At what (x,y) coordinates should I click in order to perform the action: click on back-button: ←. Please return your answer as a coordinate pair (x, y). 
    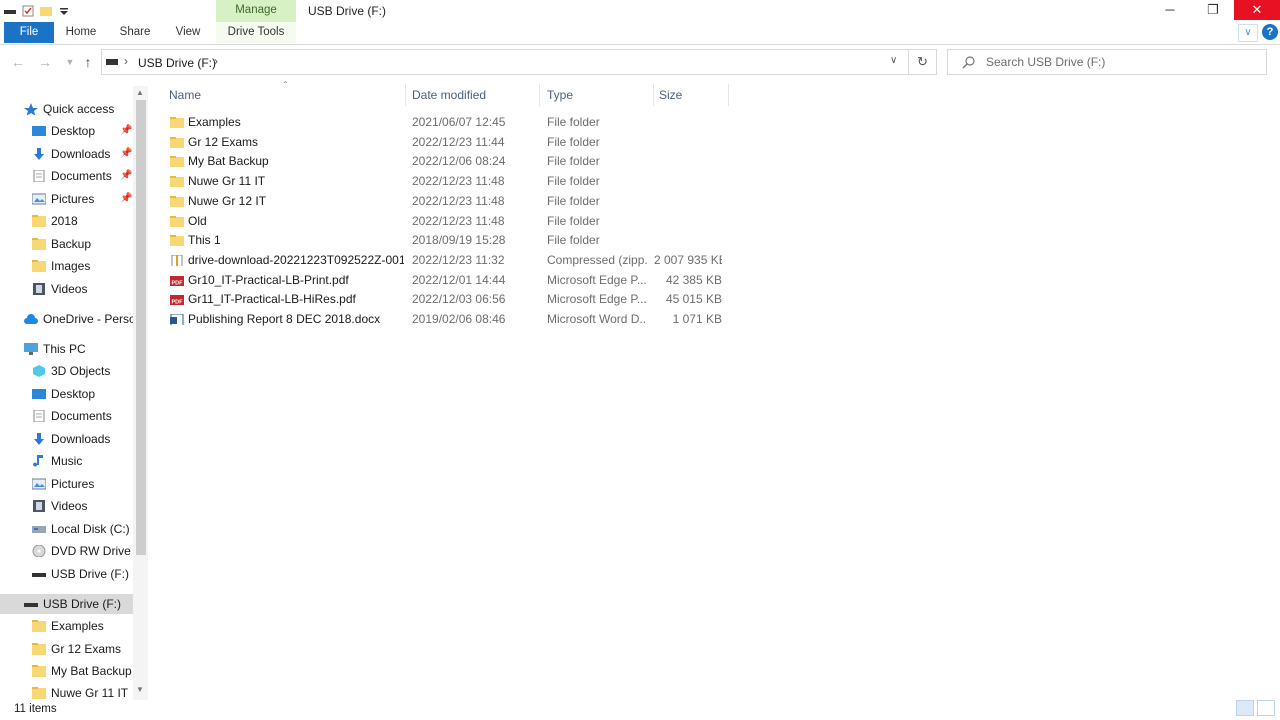
    Looking at the image, I should click on (18, 62).